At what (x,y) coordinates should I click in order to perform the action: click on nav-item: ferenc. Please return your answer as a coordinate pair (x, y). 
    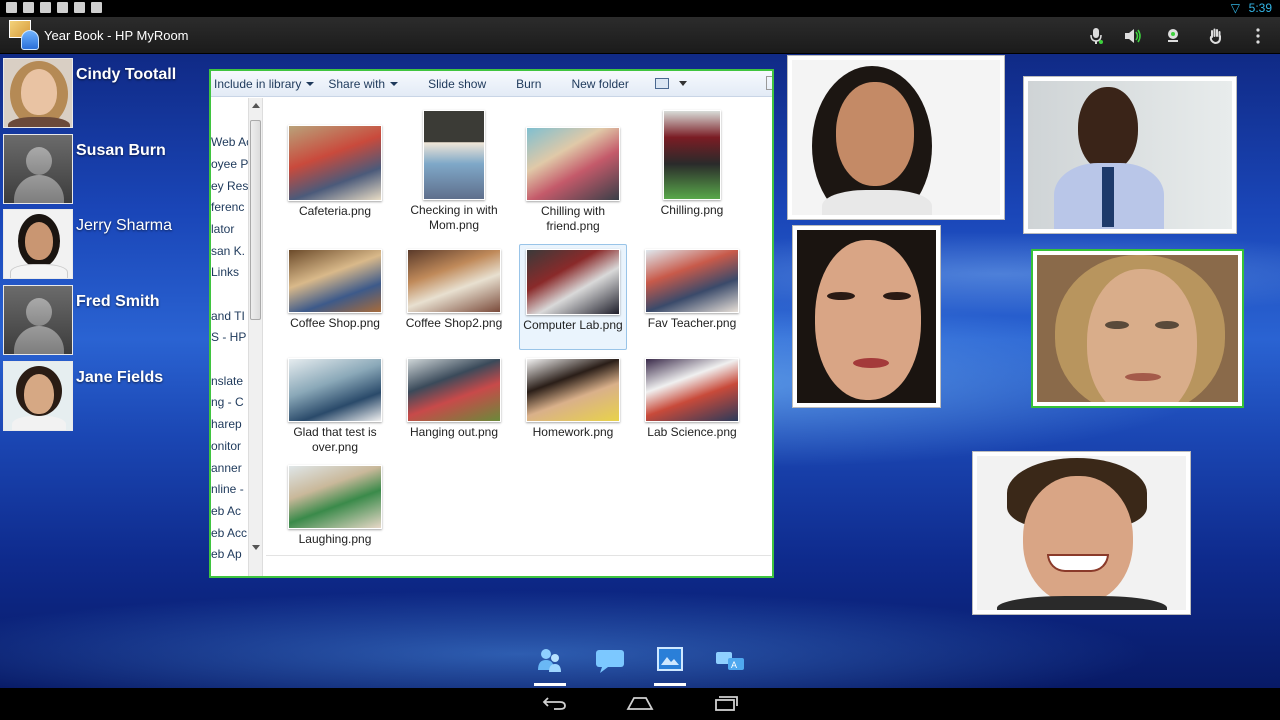
    Looking at the image, I should click on (227, 207).